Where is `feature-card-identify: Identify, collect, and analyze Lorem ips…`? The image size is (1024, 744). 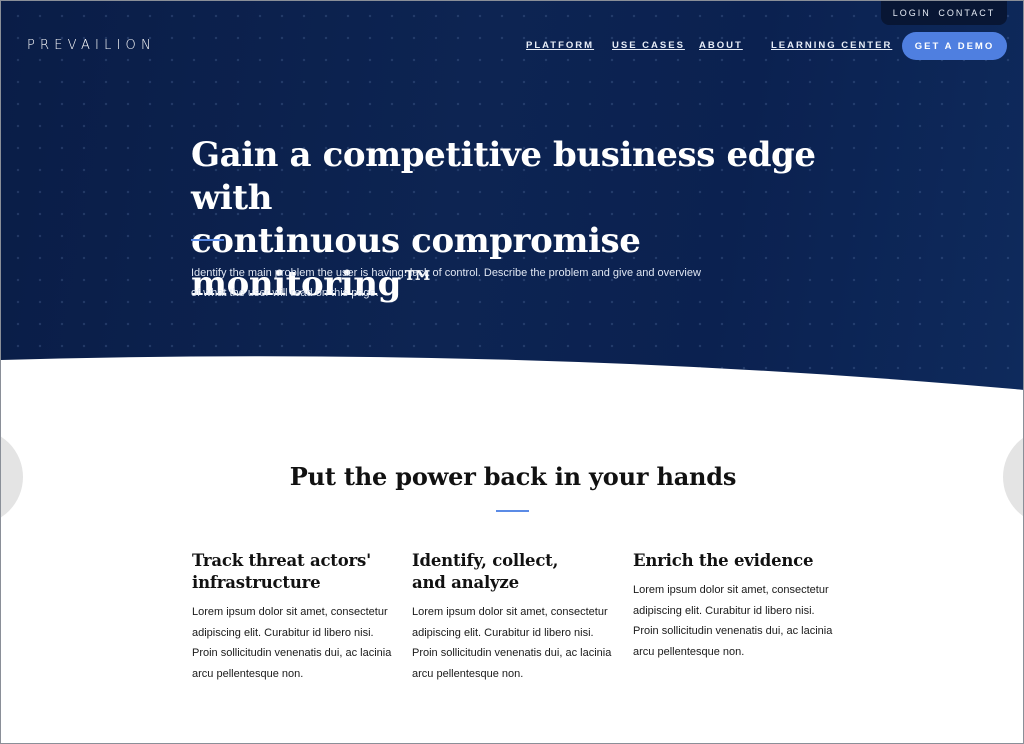 feature-card-identify: Identify, collect, and analyze Lorem ips… is located at coordinates (517, 617).